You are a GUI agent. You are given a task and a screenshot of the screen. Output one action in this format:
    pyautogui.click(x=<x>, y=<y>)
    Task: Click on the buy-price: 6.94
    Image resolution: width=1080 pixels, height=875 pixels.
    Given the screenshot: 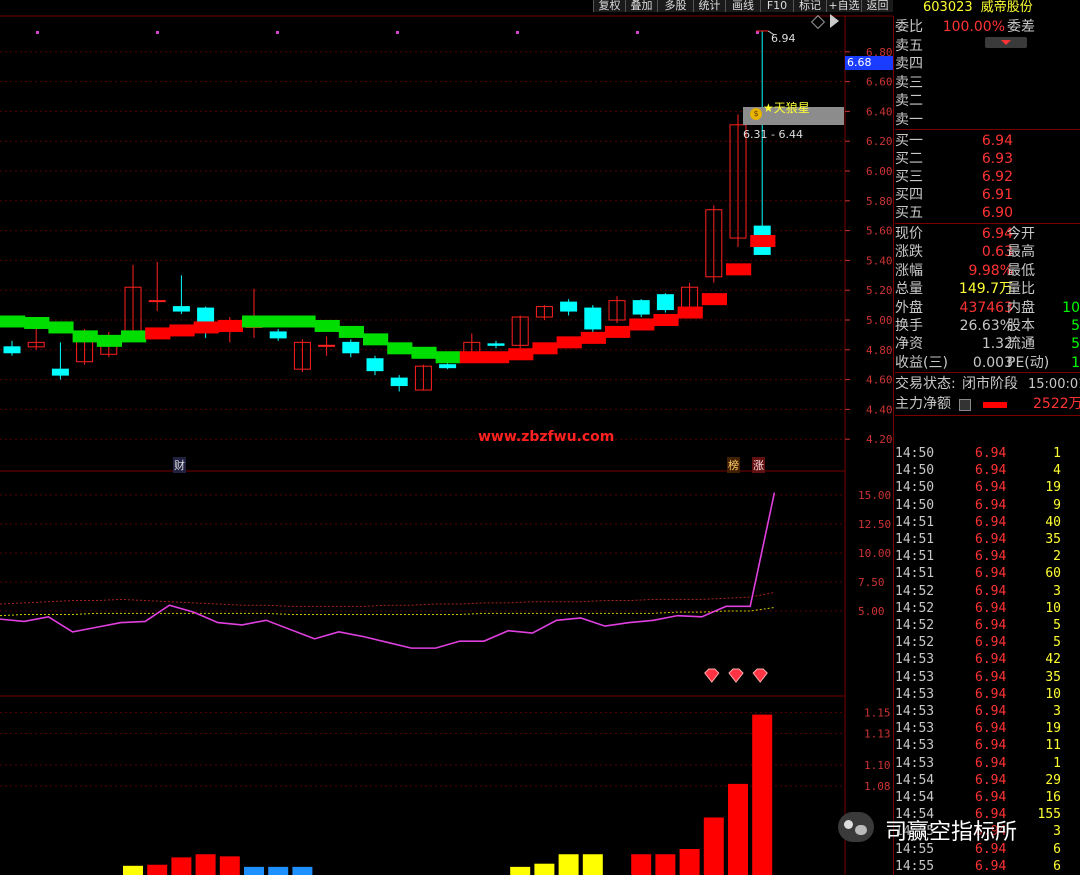 What is the action you would take?
    pyautogui.click(x=997, y=141)
    